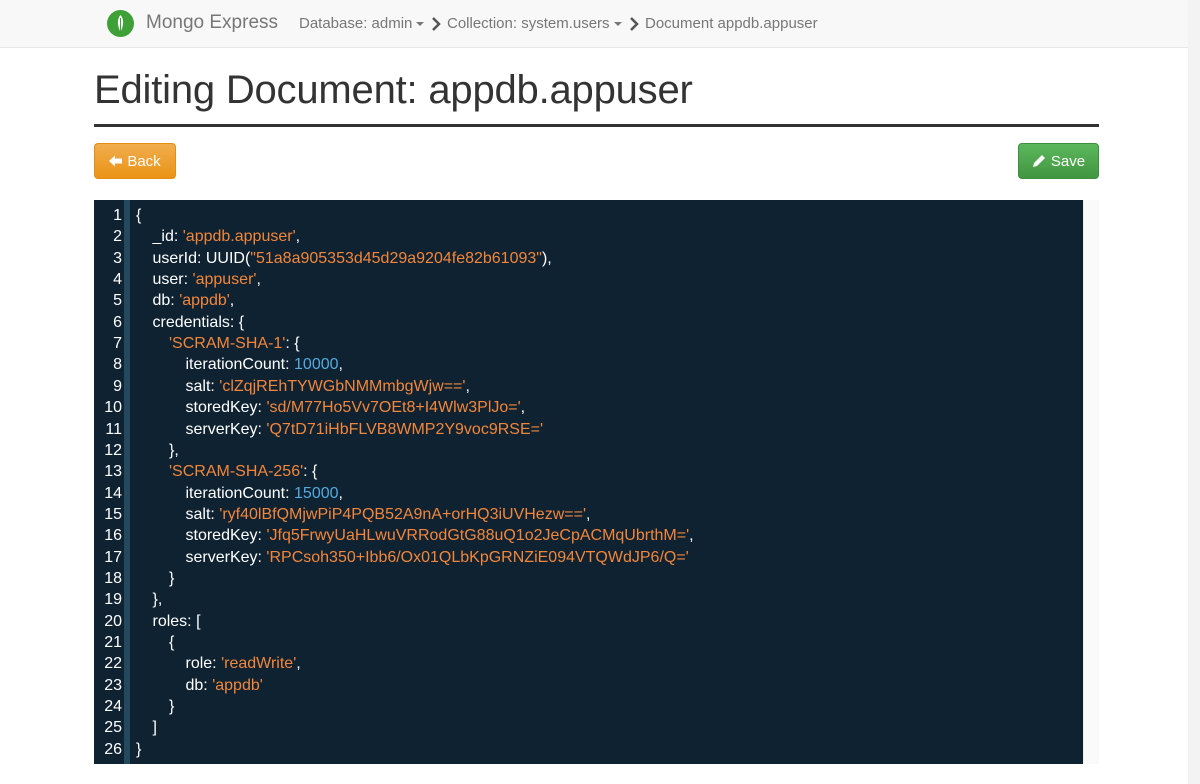 Image resolution: width=1200 pixels, height=784 pixels. I want to click on line-number: 17, so click(113, 557).